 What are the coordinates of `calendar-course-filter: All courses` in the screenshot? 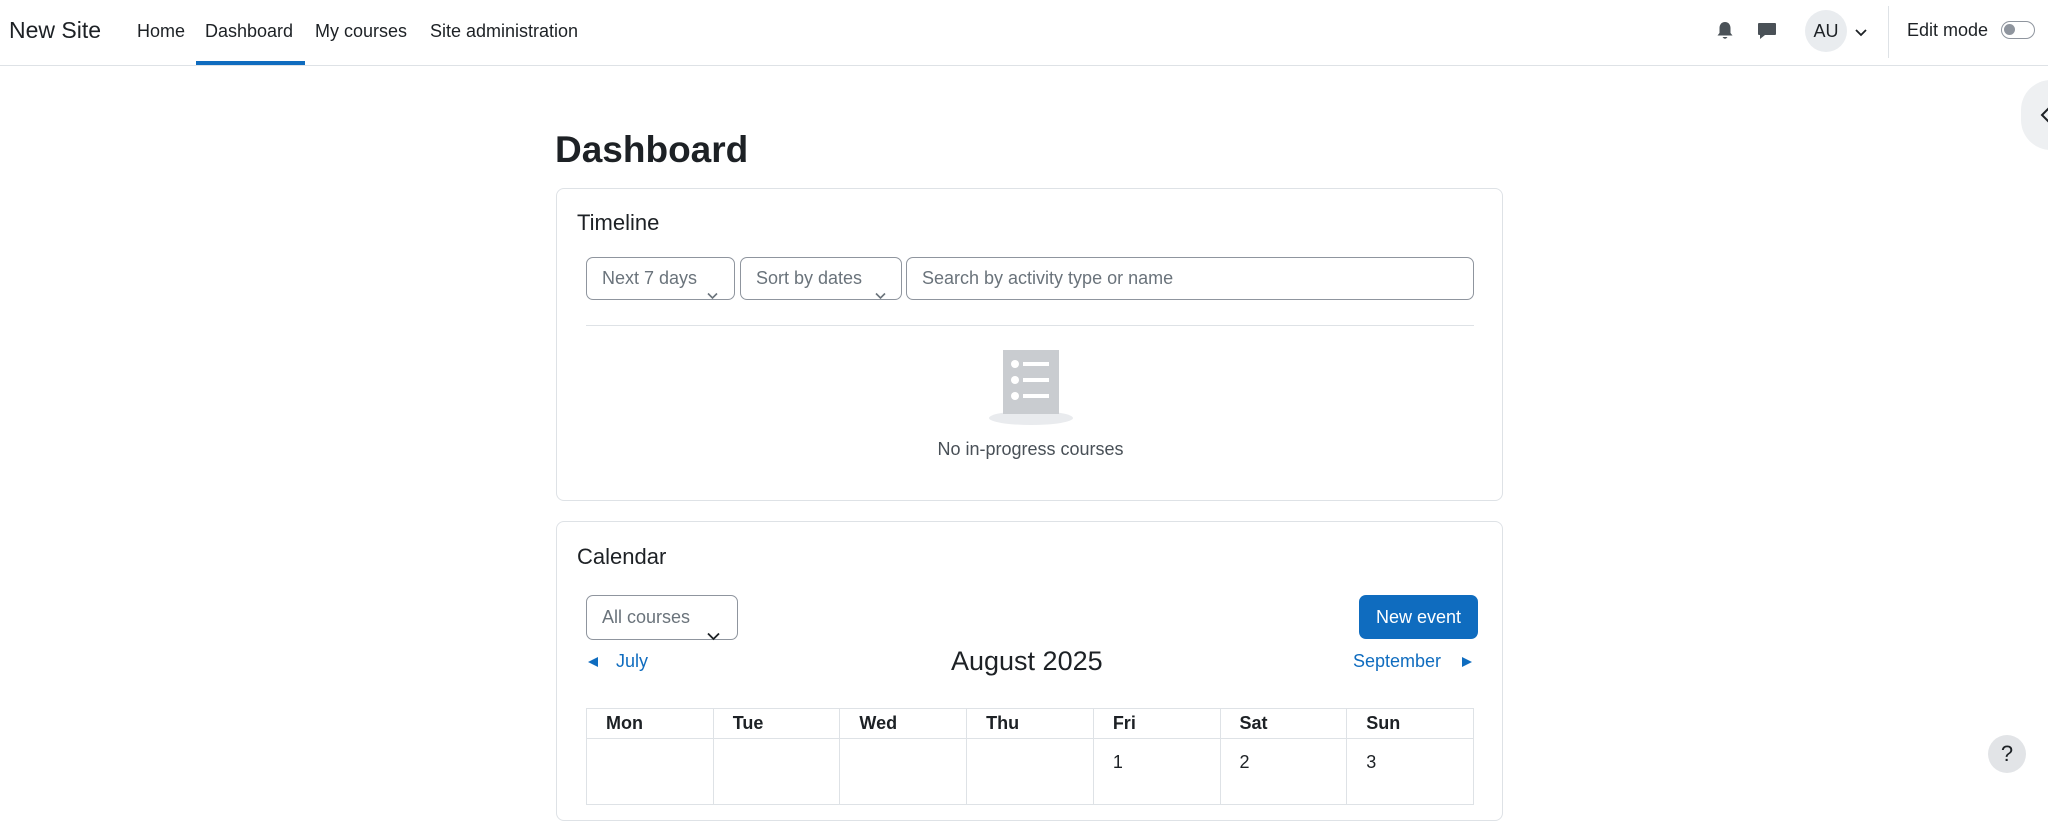 It's located at (662, 618).